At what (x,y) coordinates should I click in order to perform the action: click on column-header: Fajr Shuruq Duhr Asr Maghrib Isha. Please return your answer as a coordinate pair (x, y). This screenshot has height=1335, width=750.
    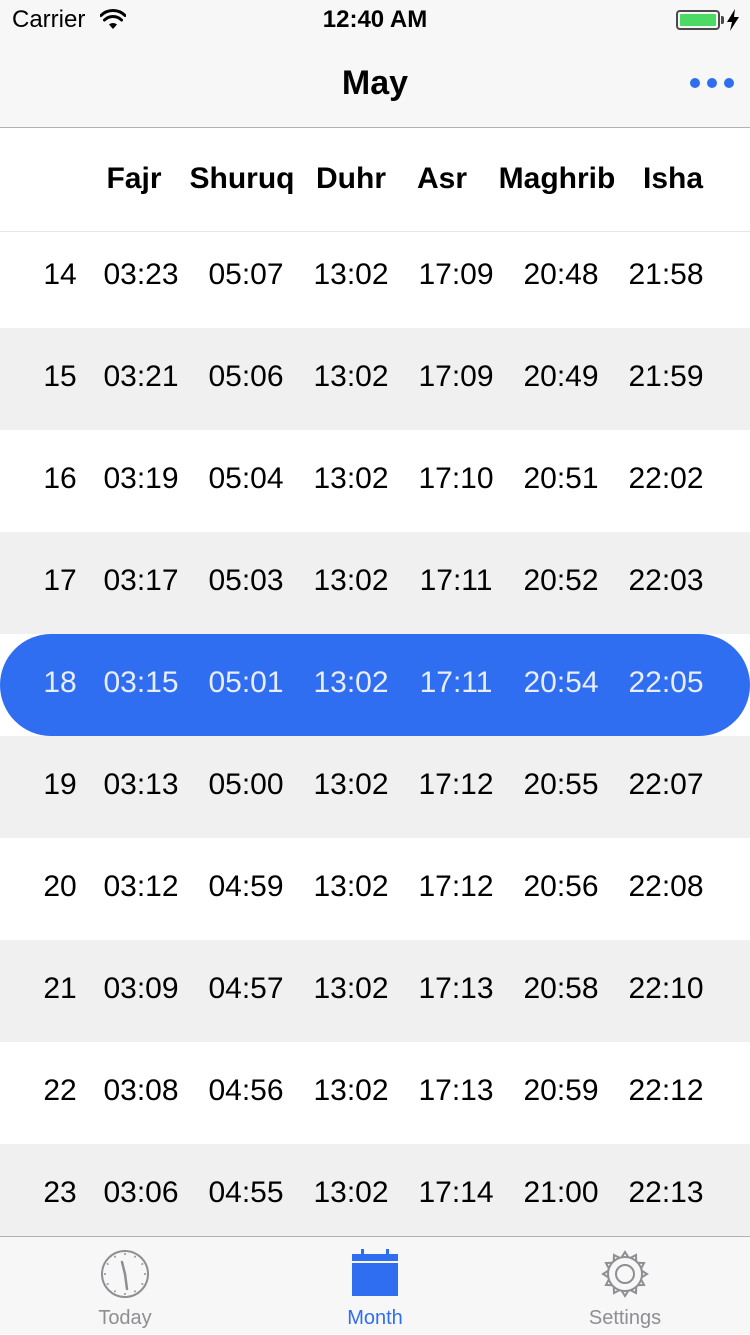
    Looking at the image, I should click on (375, 180).